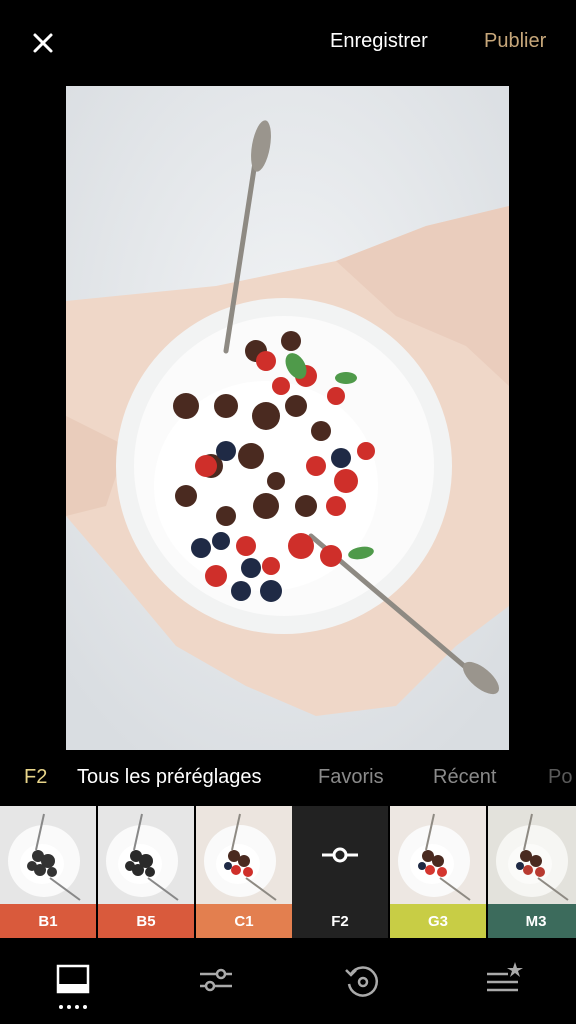 The height and width of the screenshot is (1024, 576). What do you see at coordinates (515, 41) in the screenshot?
I see `publish-button: Publier` at bounding box center [515, 41].